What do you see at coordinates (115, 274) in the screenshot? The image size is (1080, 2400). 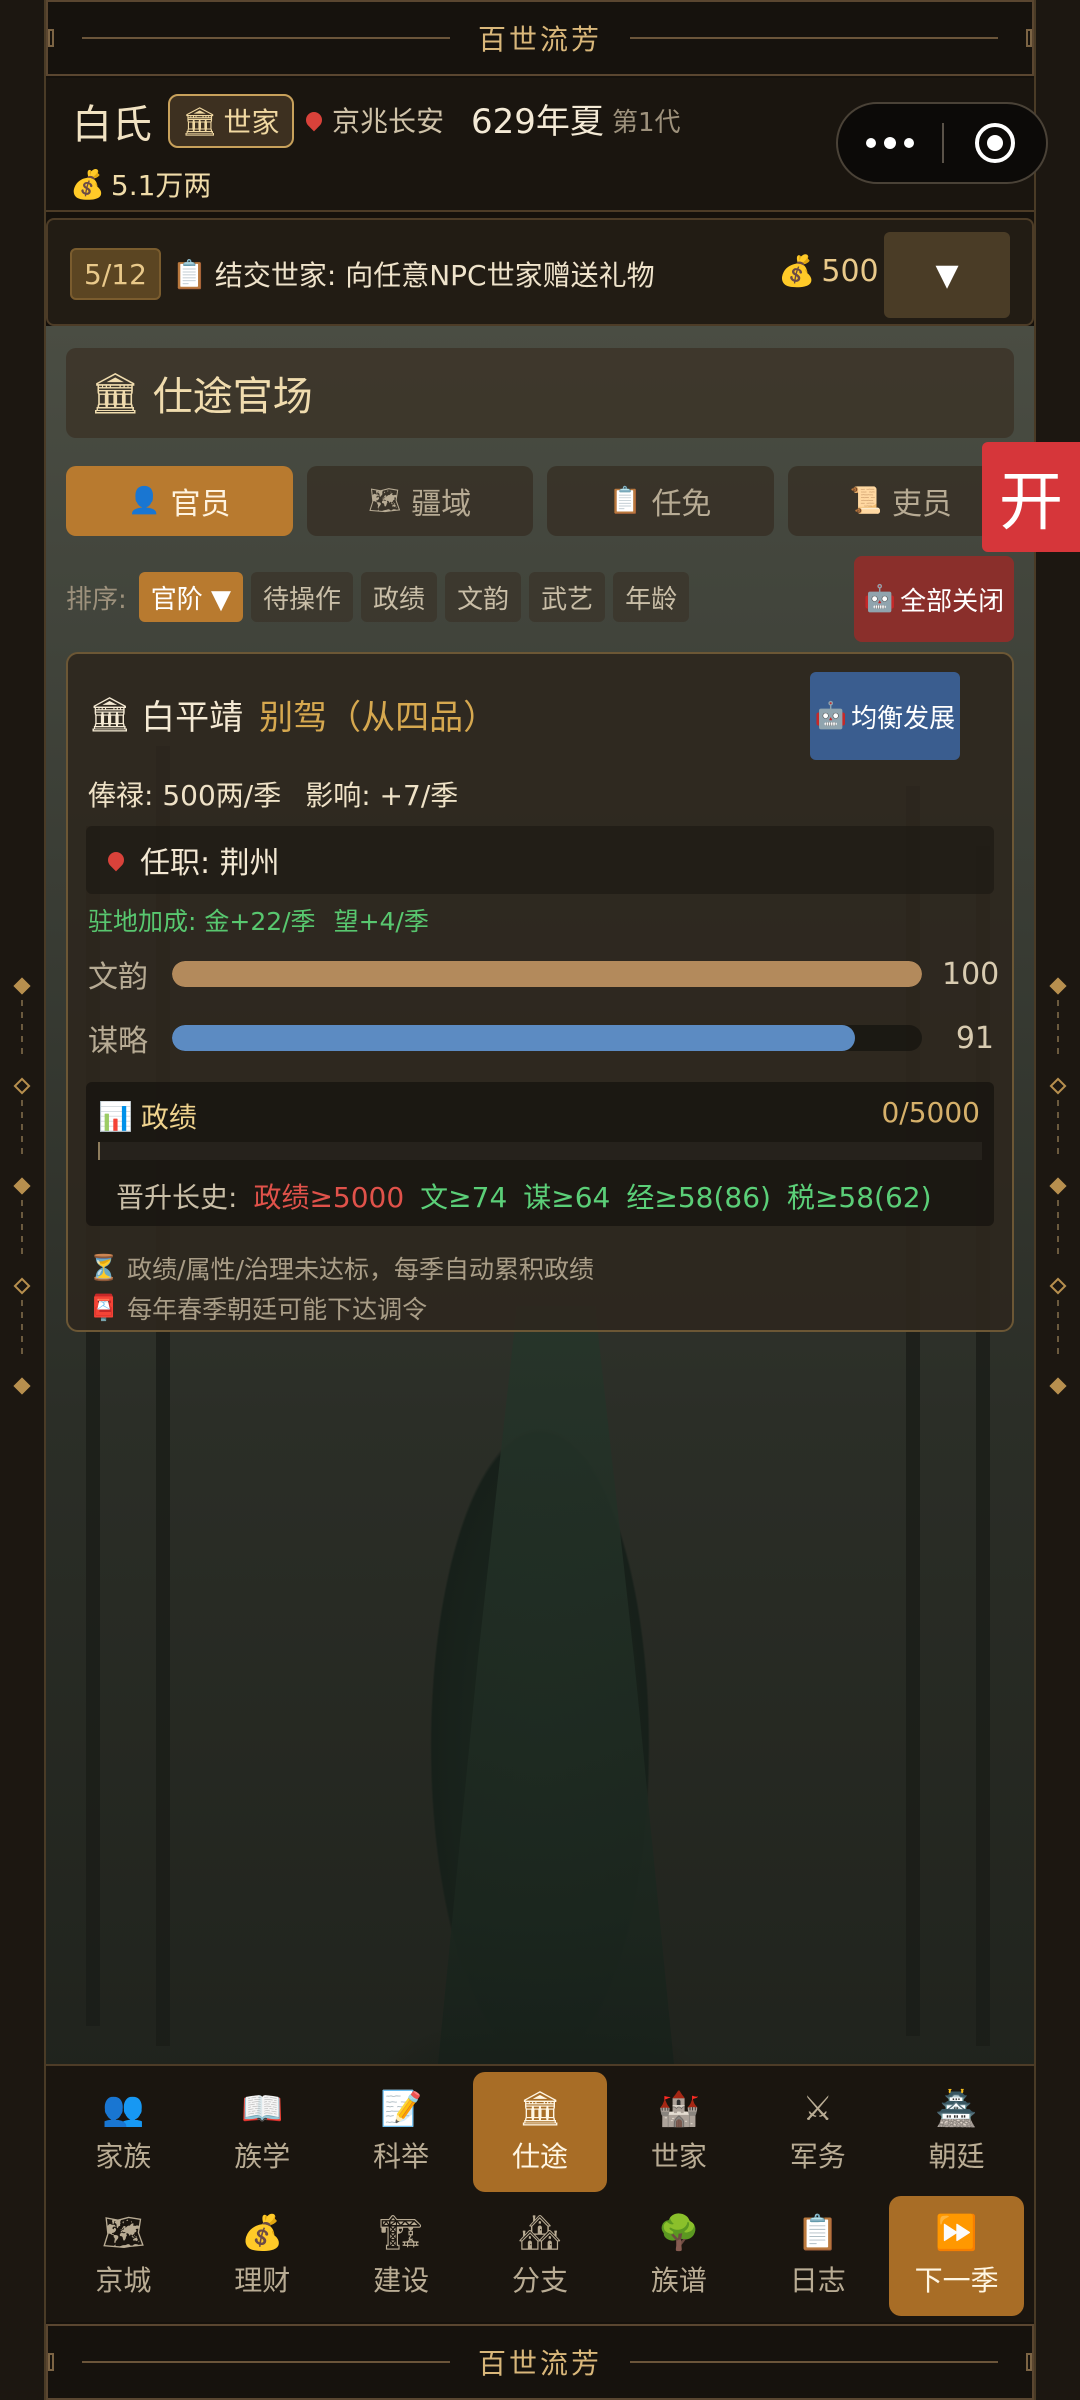 I see `quest-progress: 5/12` at bounding box center [115, 274].